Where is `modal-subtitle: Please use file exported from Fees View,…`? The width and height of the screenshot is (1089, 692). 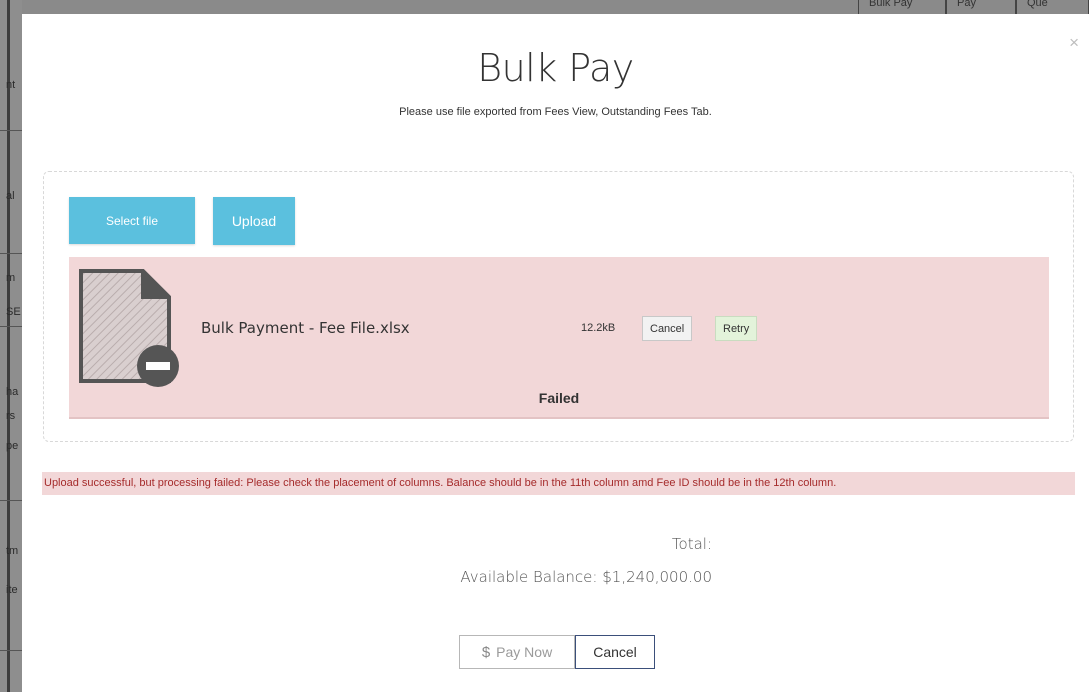 modal-subtitle: Please use file exported from Fees View,… is located at coordinates (555, 112).